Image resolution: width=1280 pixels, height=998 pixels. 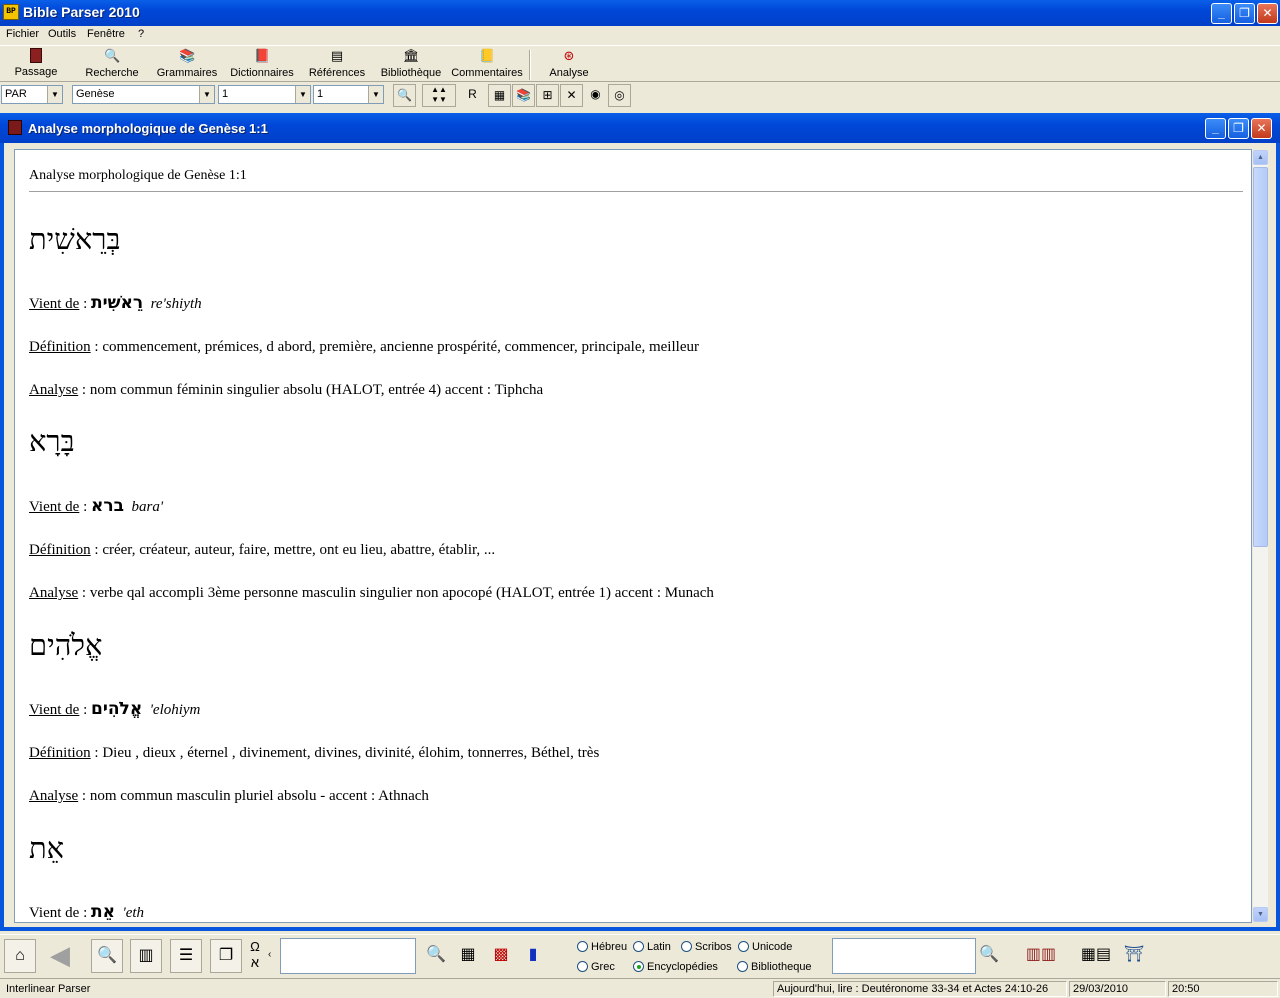 I want to click on temple-icon: ⛩, so click(x=1134, y=954).